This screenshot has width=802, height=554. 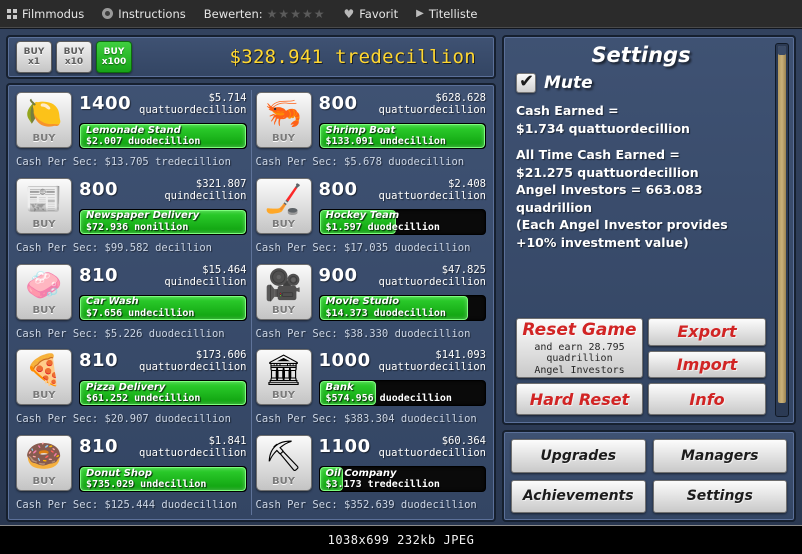 What do you see at coordinates (782, 225) in the screenshot?
I see `settings-scrollbar-thumb` at bounding box center [782, 225].